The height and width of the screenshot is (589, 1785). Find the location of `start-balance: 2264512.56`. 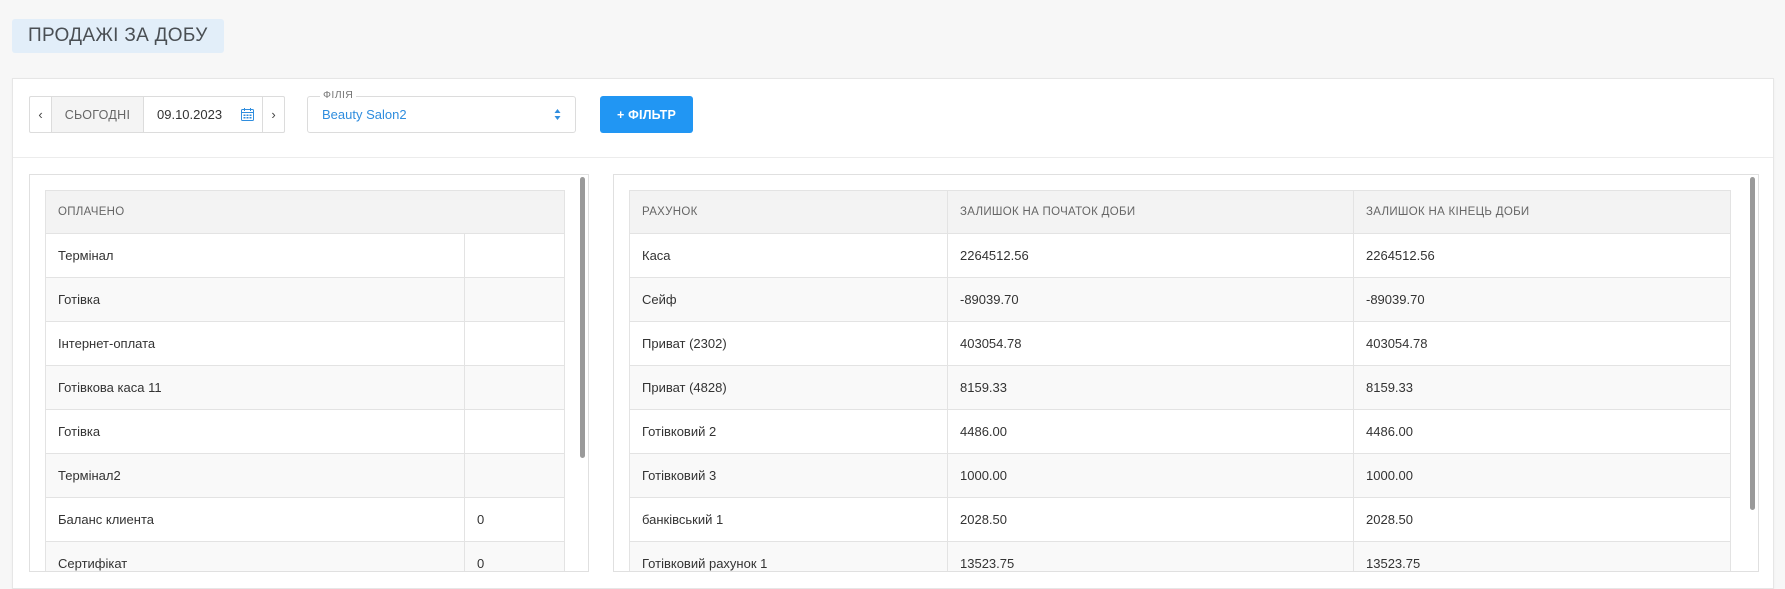

start-balance: 2264512.56 is located at coordinates (1150, 255).